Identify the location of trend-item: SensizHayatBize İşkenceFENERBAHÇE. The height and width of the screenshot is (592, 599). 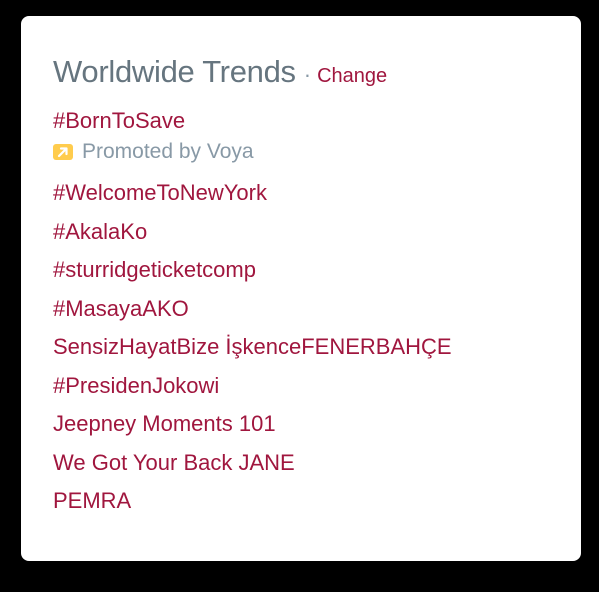
(317, 347).